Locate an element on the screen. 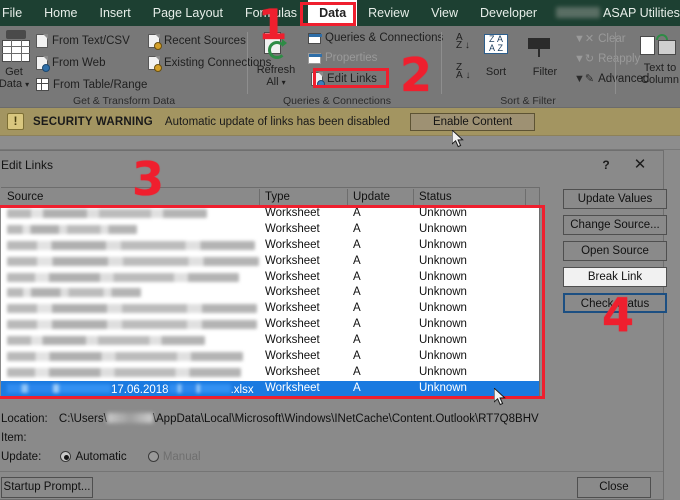 This screenshot has width=680, height=500. tab-asap-utilities: ASAP Utilities is located at coordinates (636, 13).